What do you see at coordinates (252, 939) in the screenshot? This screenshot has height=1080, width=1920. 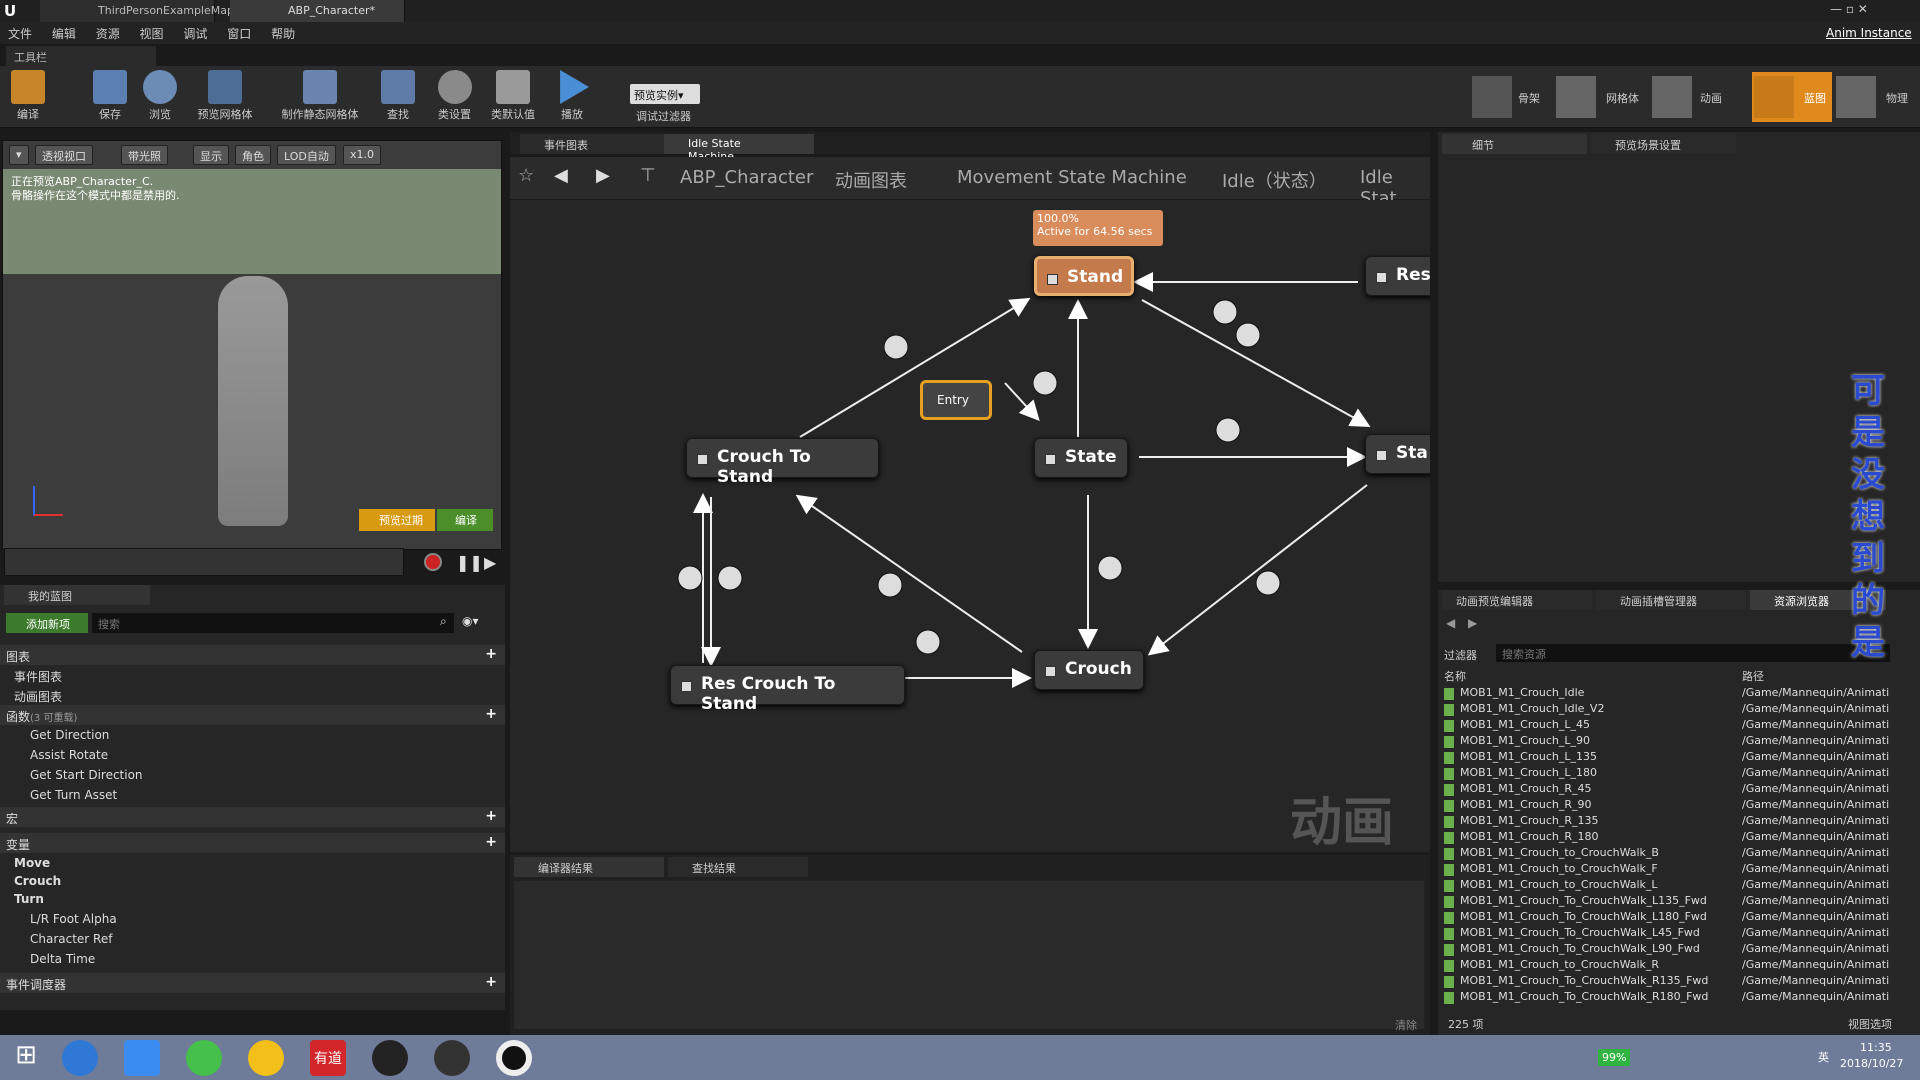 I see `variable-item: Character Ref` at bounding box center [252, 939].